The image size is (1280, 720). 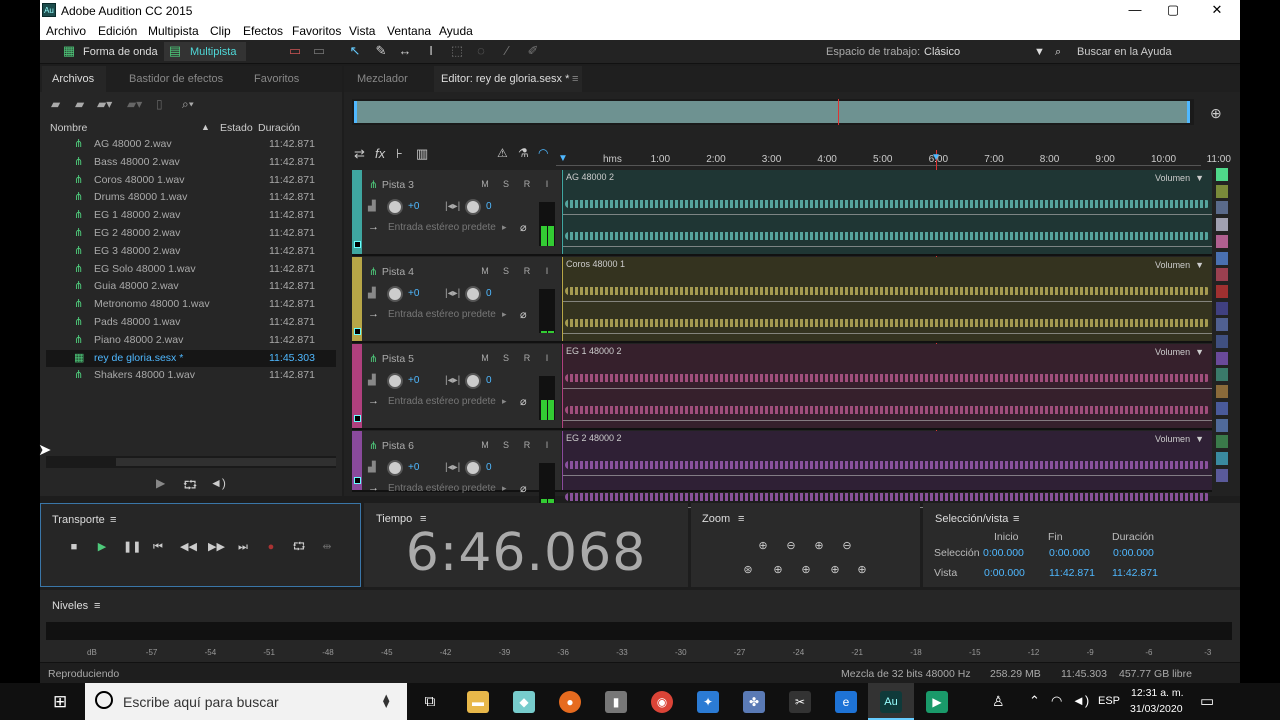 What do you see at coordinates (524, 702) in the screenshot?
I see `notepad-app-icon: ◆` at bounding box center [524, 702].